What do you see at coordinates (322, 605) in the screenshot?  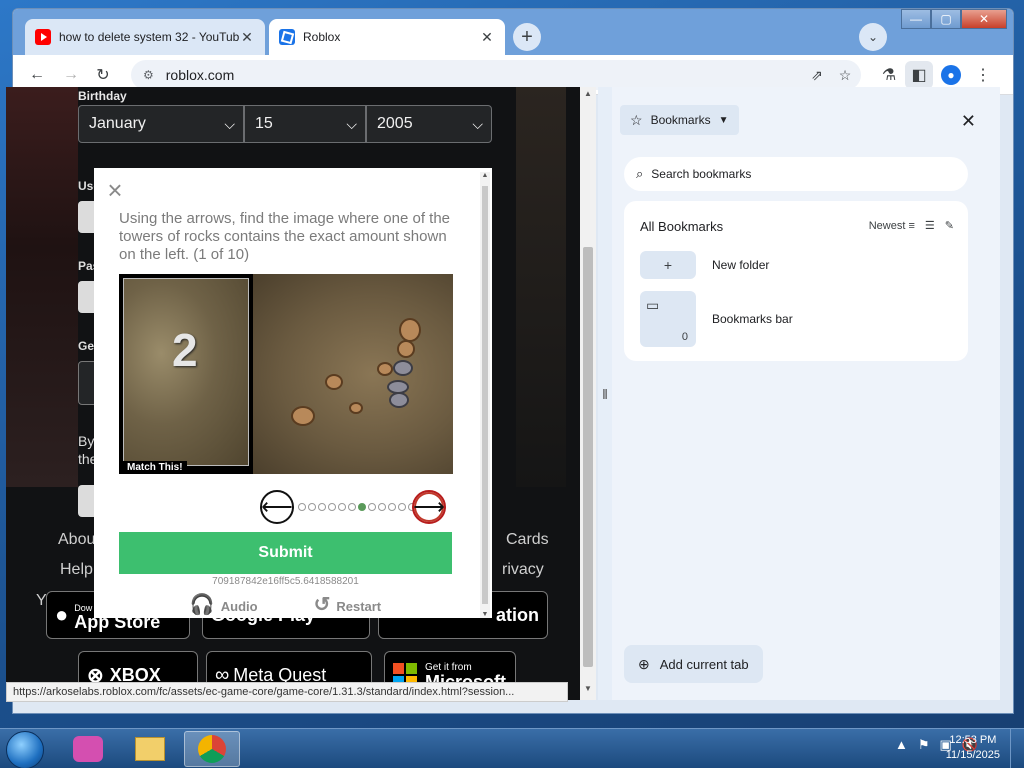 I see `restart-icon: ↺` at bounding box center [322, 605].